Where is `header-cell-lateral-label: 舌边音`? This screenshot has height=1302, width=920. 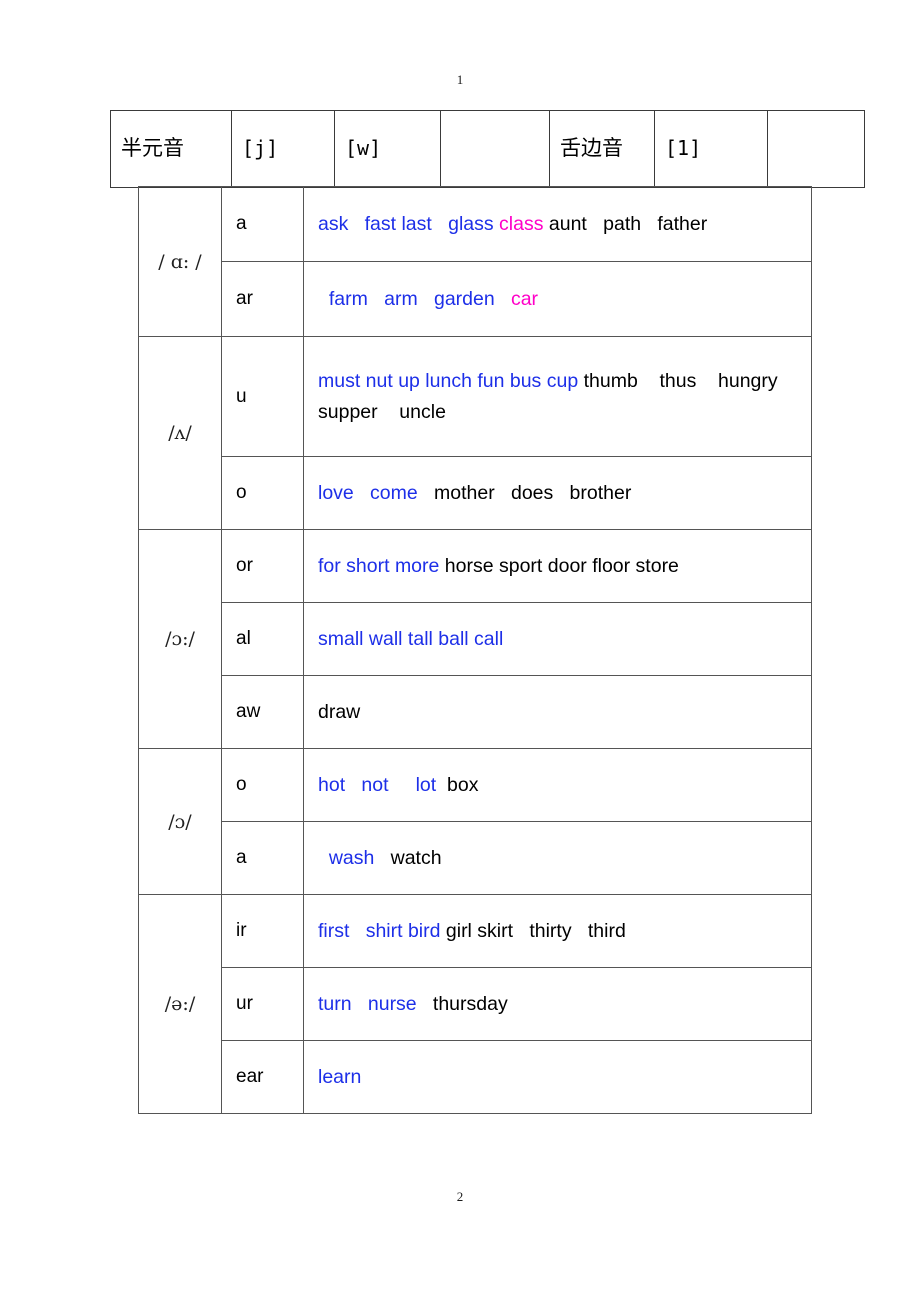 header-cell-lateral-label: 舌边音 is located at coordinates (602, 149).